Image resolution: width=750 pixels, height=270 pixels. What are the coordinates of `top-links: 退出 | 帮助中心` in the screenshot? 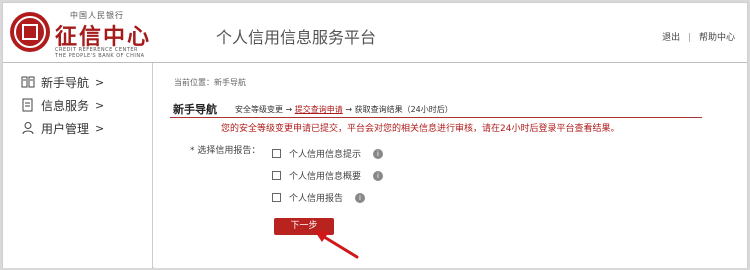 It's located at (698, 36).